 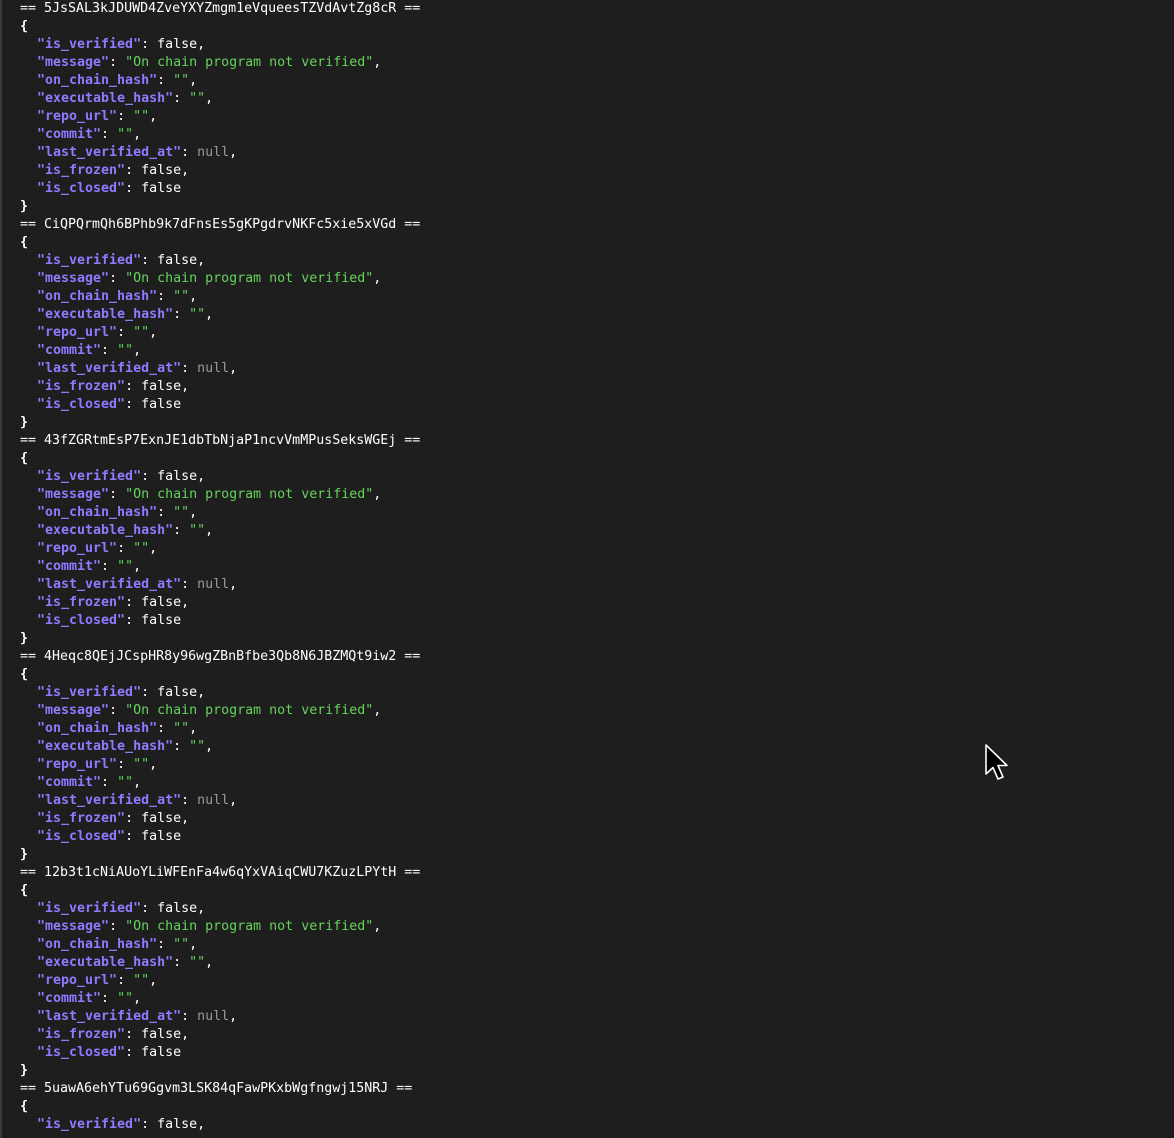 What do you see at coordinates (105, 530) in the screenshot?
I see `json-key: "executable_hash"` at bounding box center [105, 530].